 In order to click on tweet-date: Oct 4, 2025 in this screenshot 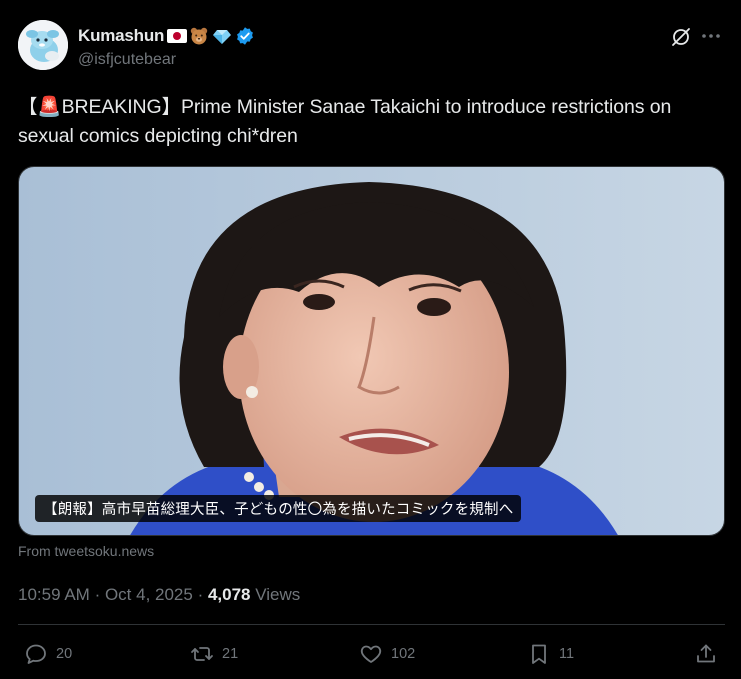, I will do `click(149, 594)`.